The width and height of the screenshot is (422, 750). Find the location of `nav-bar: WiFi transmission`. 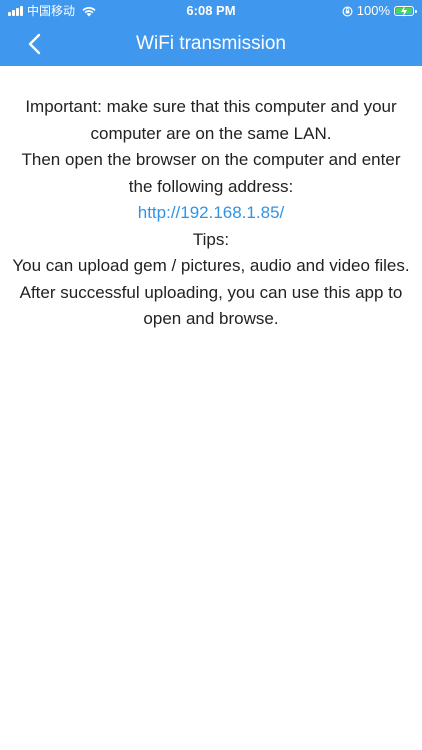

nav-bar: WiFi transmission is located at coordinates (211, 44).